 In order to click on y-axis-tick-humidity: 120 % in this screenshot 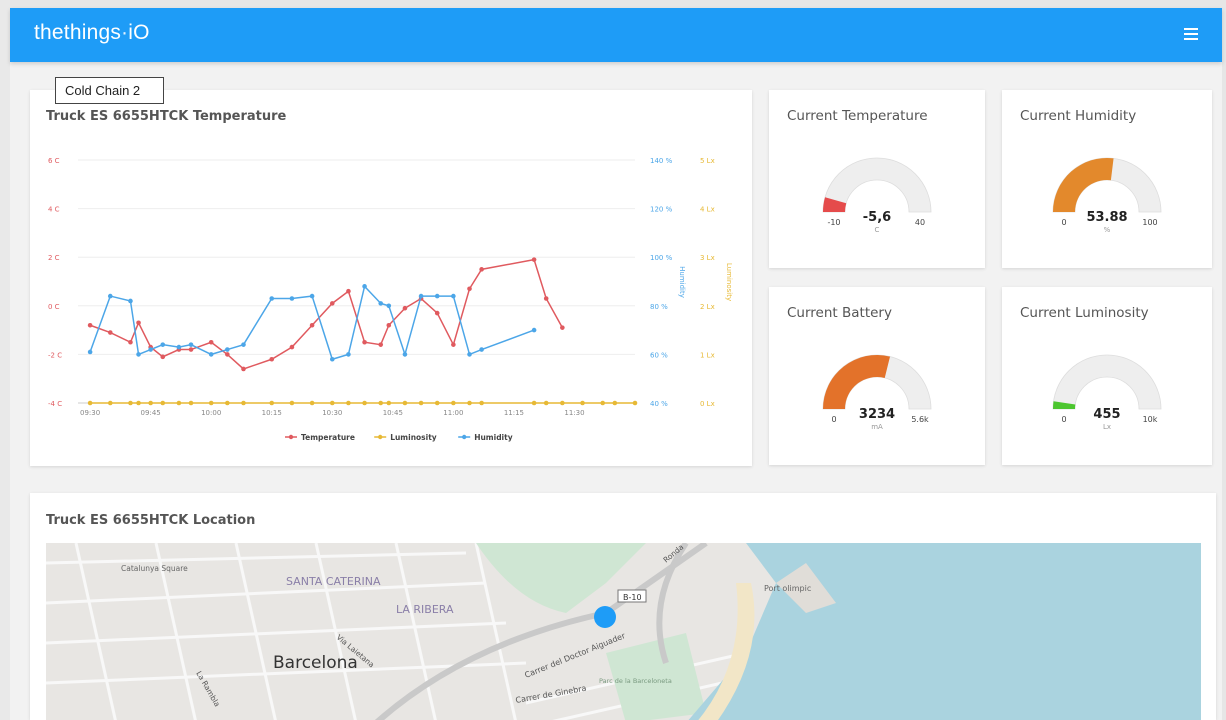, I will do `click(661, 210)`.